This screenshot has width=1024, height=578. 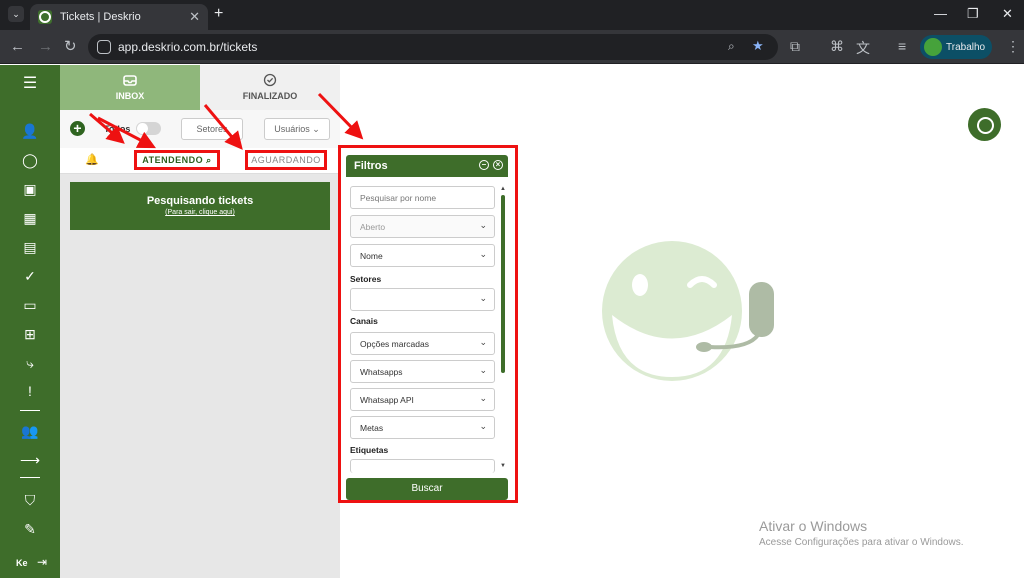 What do you see at coordinates (933, 47) in the screenshot?
I see `profile-avatar` at bounding box center [933, 47].